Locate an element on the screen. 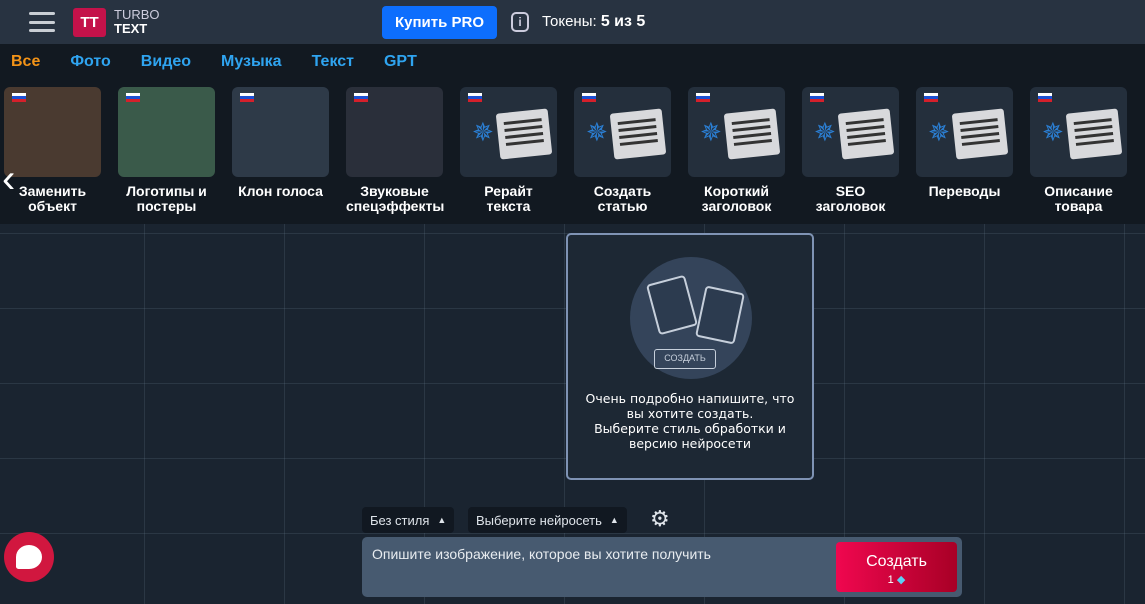 Image resolution: width=1145 pixels, height=604 pixels. instructions-line: вы хотите создать. is located at coordinates (690, 413).